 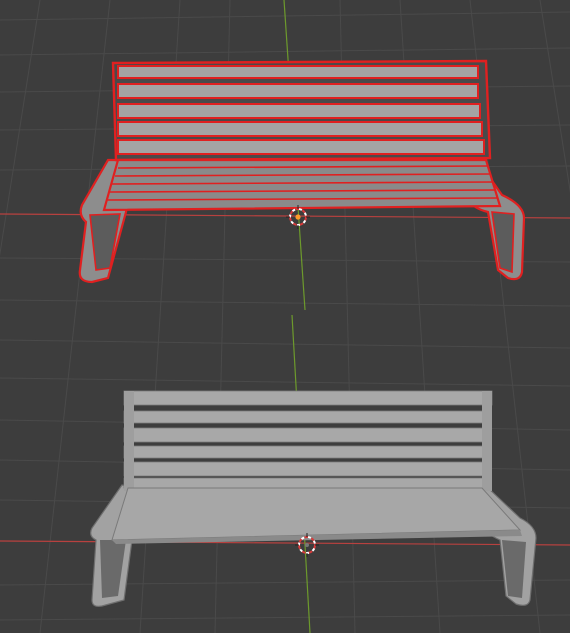 I want to click on x-axis-line-bottom, so click(x=285, y=543).